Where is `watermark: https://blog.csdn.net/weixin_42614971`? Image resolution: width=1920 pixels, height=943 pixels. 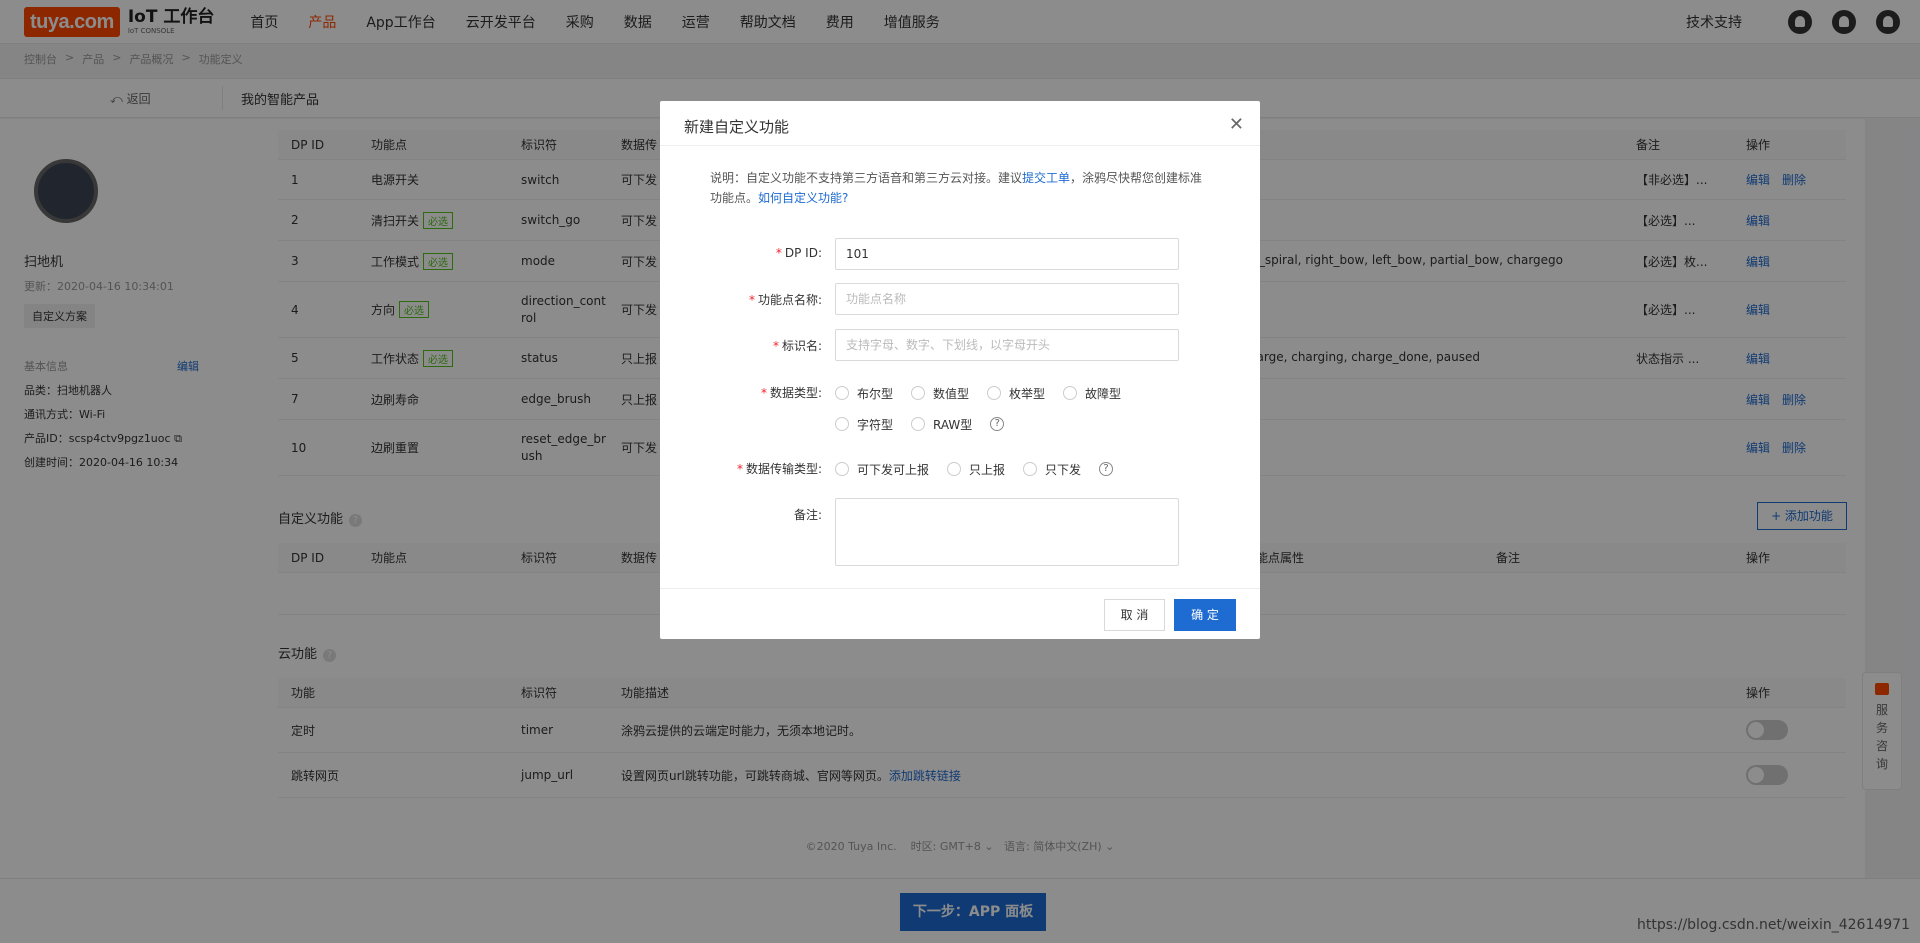
watermark: https://blog.csdn.net/weixin_42614971 is located at coordinates (1773, 925).